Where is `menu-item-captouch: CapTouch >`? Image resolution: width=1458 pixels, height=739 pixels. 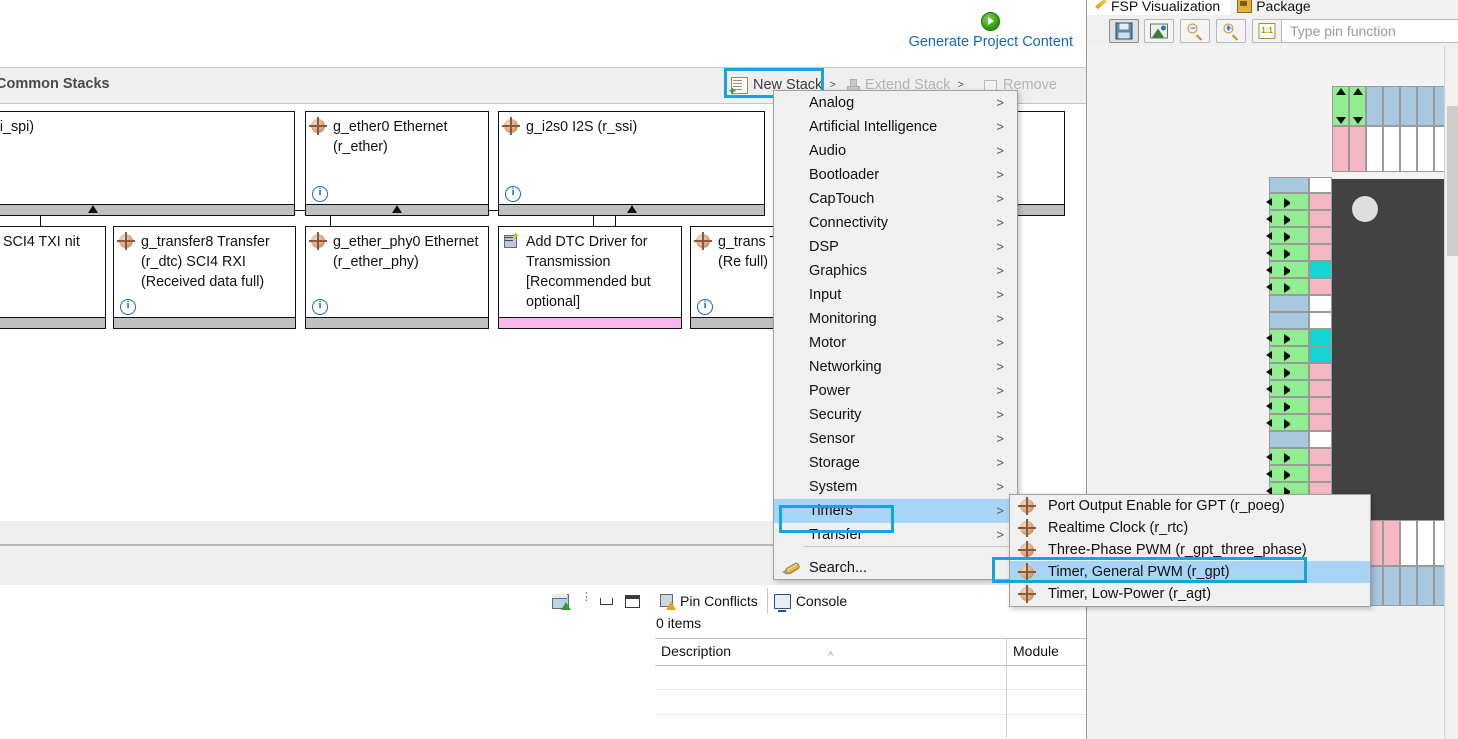
menu-item-captouch: CapTouch > is located at coordinates (895, 199).